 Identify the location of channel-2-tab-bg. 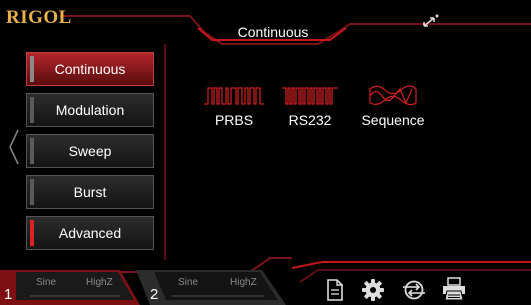
(211, 287).